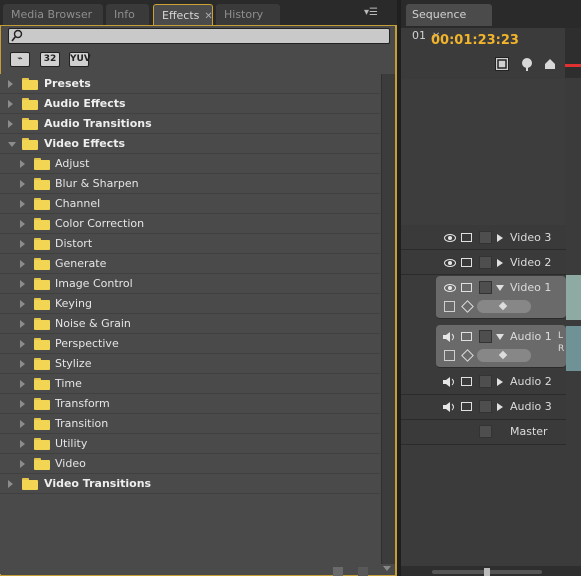 The width and height of the screenshot is (581, 576). I want to click on effects-tree-item-time: Time, so click(190, 384).